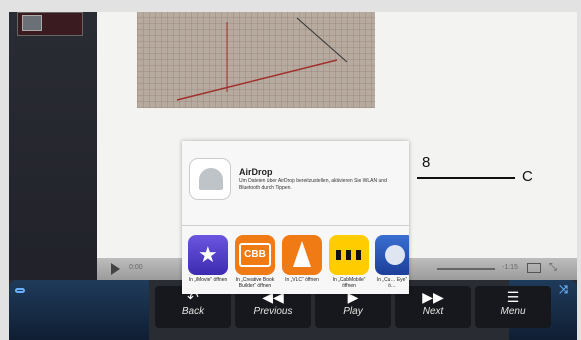  What do you see at coordinates (527, 176) in the screenshot?
I see `equation-right: C` at bounding box center [527, 176].